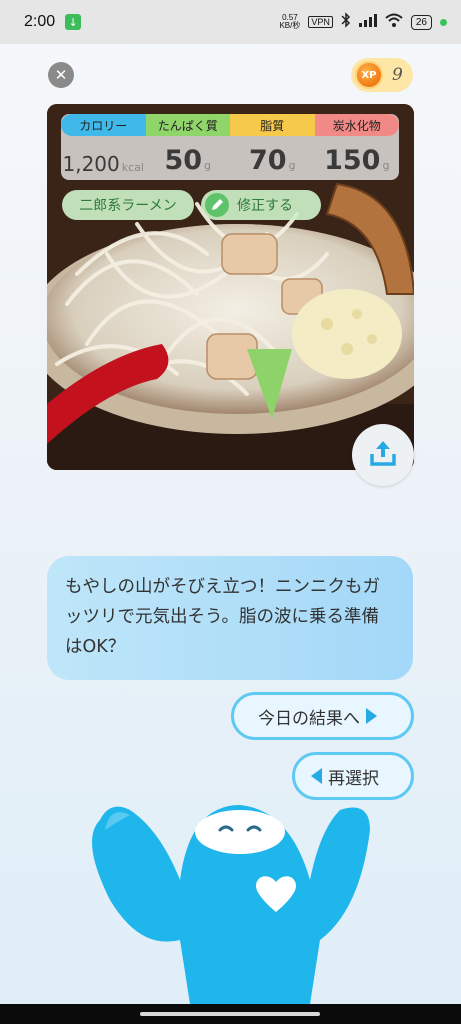  I want to click on status-right: 0.57 KB/秒 VPN 26, so click(363, 22).